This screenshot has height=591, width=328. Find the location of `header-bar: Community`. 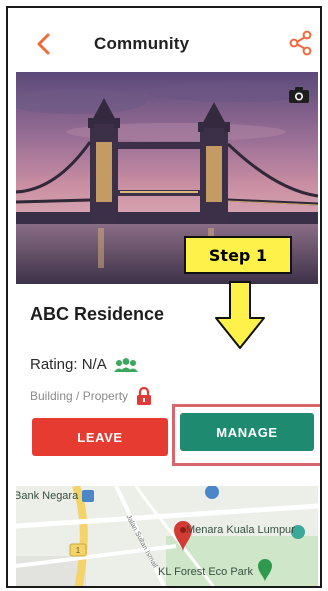

header-bar: Community is located at coordinates (164, 43).